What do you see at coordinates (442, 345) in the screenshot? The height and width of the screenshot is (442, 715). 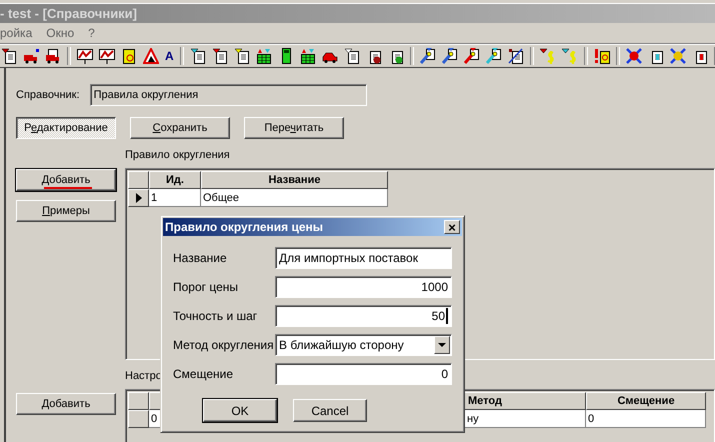 I see `dropdown-arrow-icon` at bounding box center [442, 345].